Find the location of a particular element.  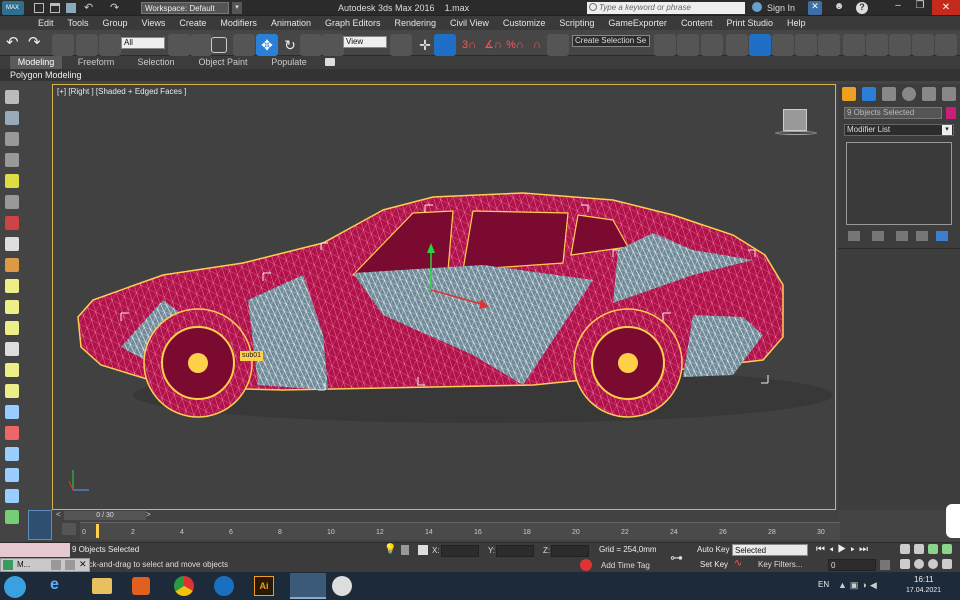

make-unique-icon is located at coordinates (902, 236).